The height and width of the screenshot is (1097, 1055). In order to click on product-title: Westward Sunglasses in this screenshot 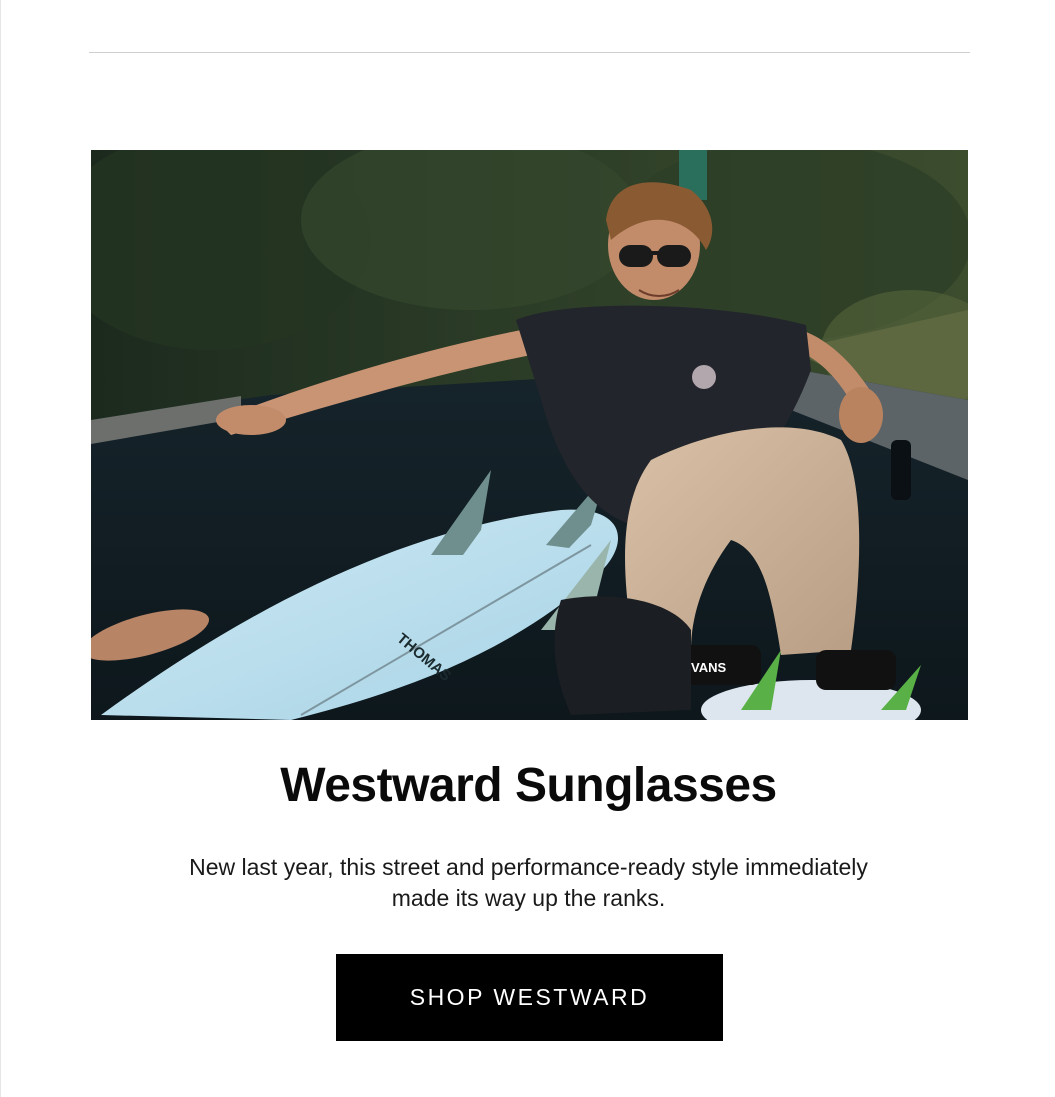, I will do `click(528, 785)`.